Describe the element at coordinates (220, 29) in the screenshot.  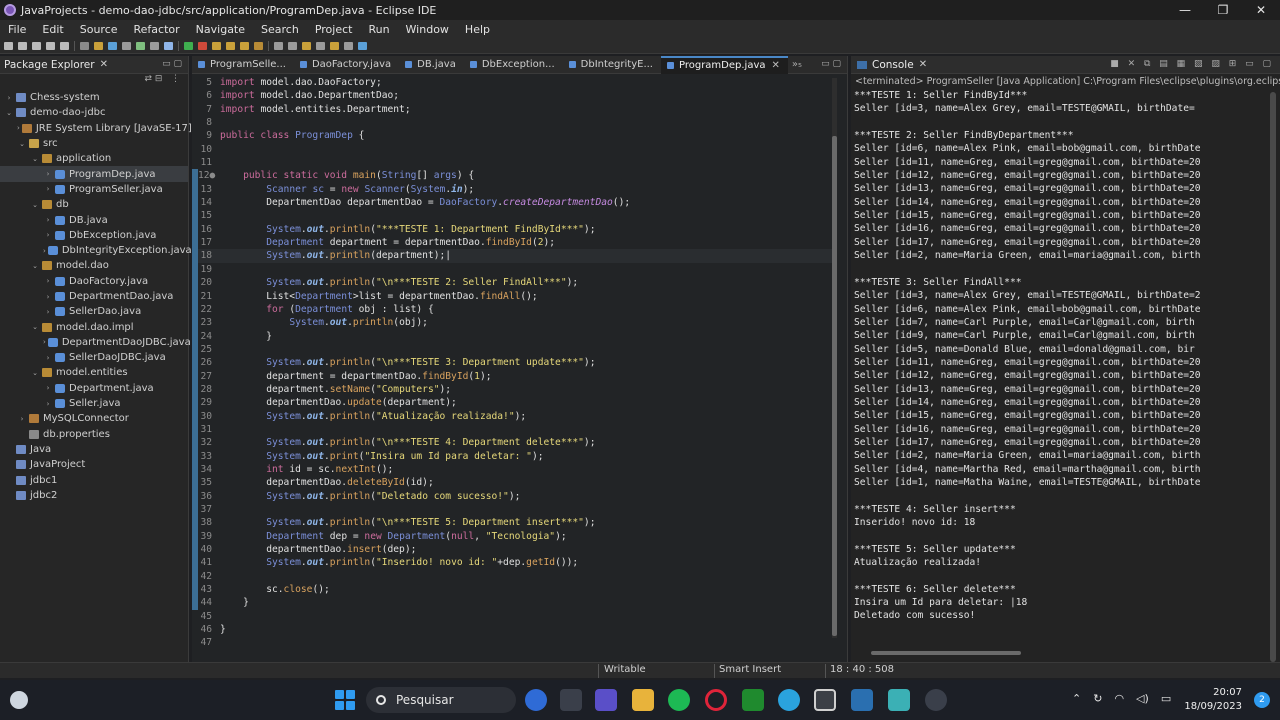
I see `menu-navigate: Navigate` at that location.